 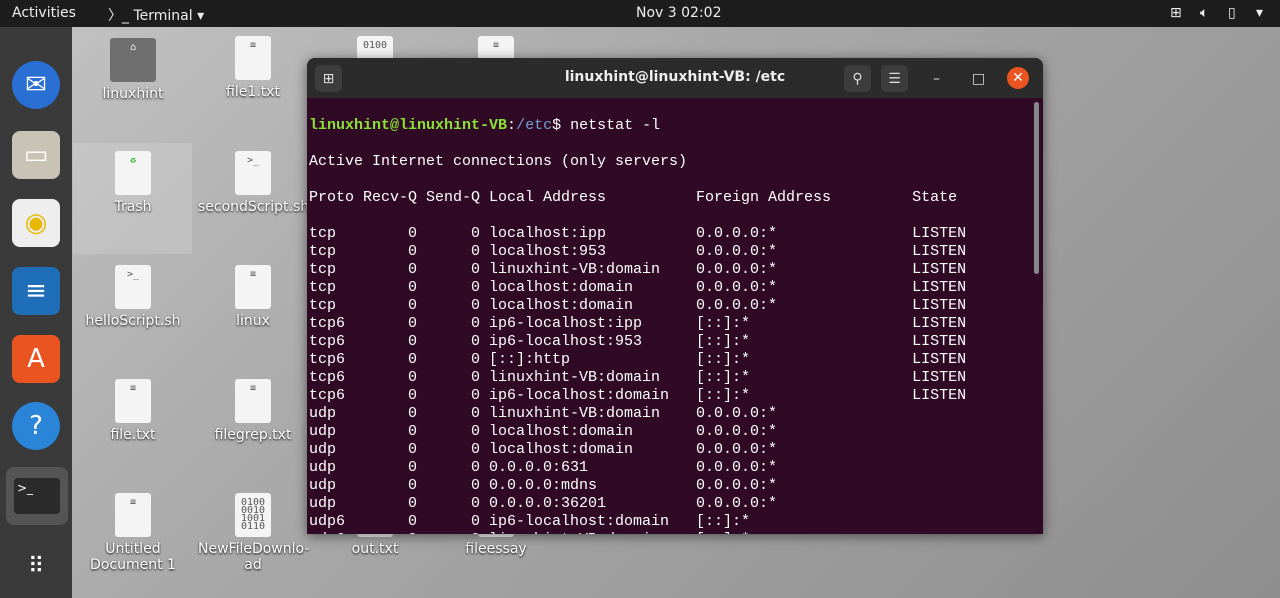 What do you see at coordinates (936, 78) in the screenshot?
I see `minimize-icon: –` at bounding box center [936, 78].